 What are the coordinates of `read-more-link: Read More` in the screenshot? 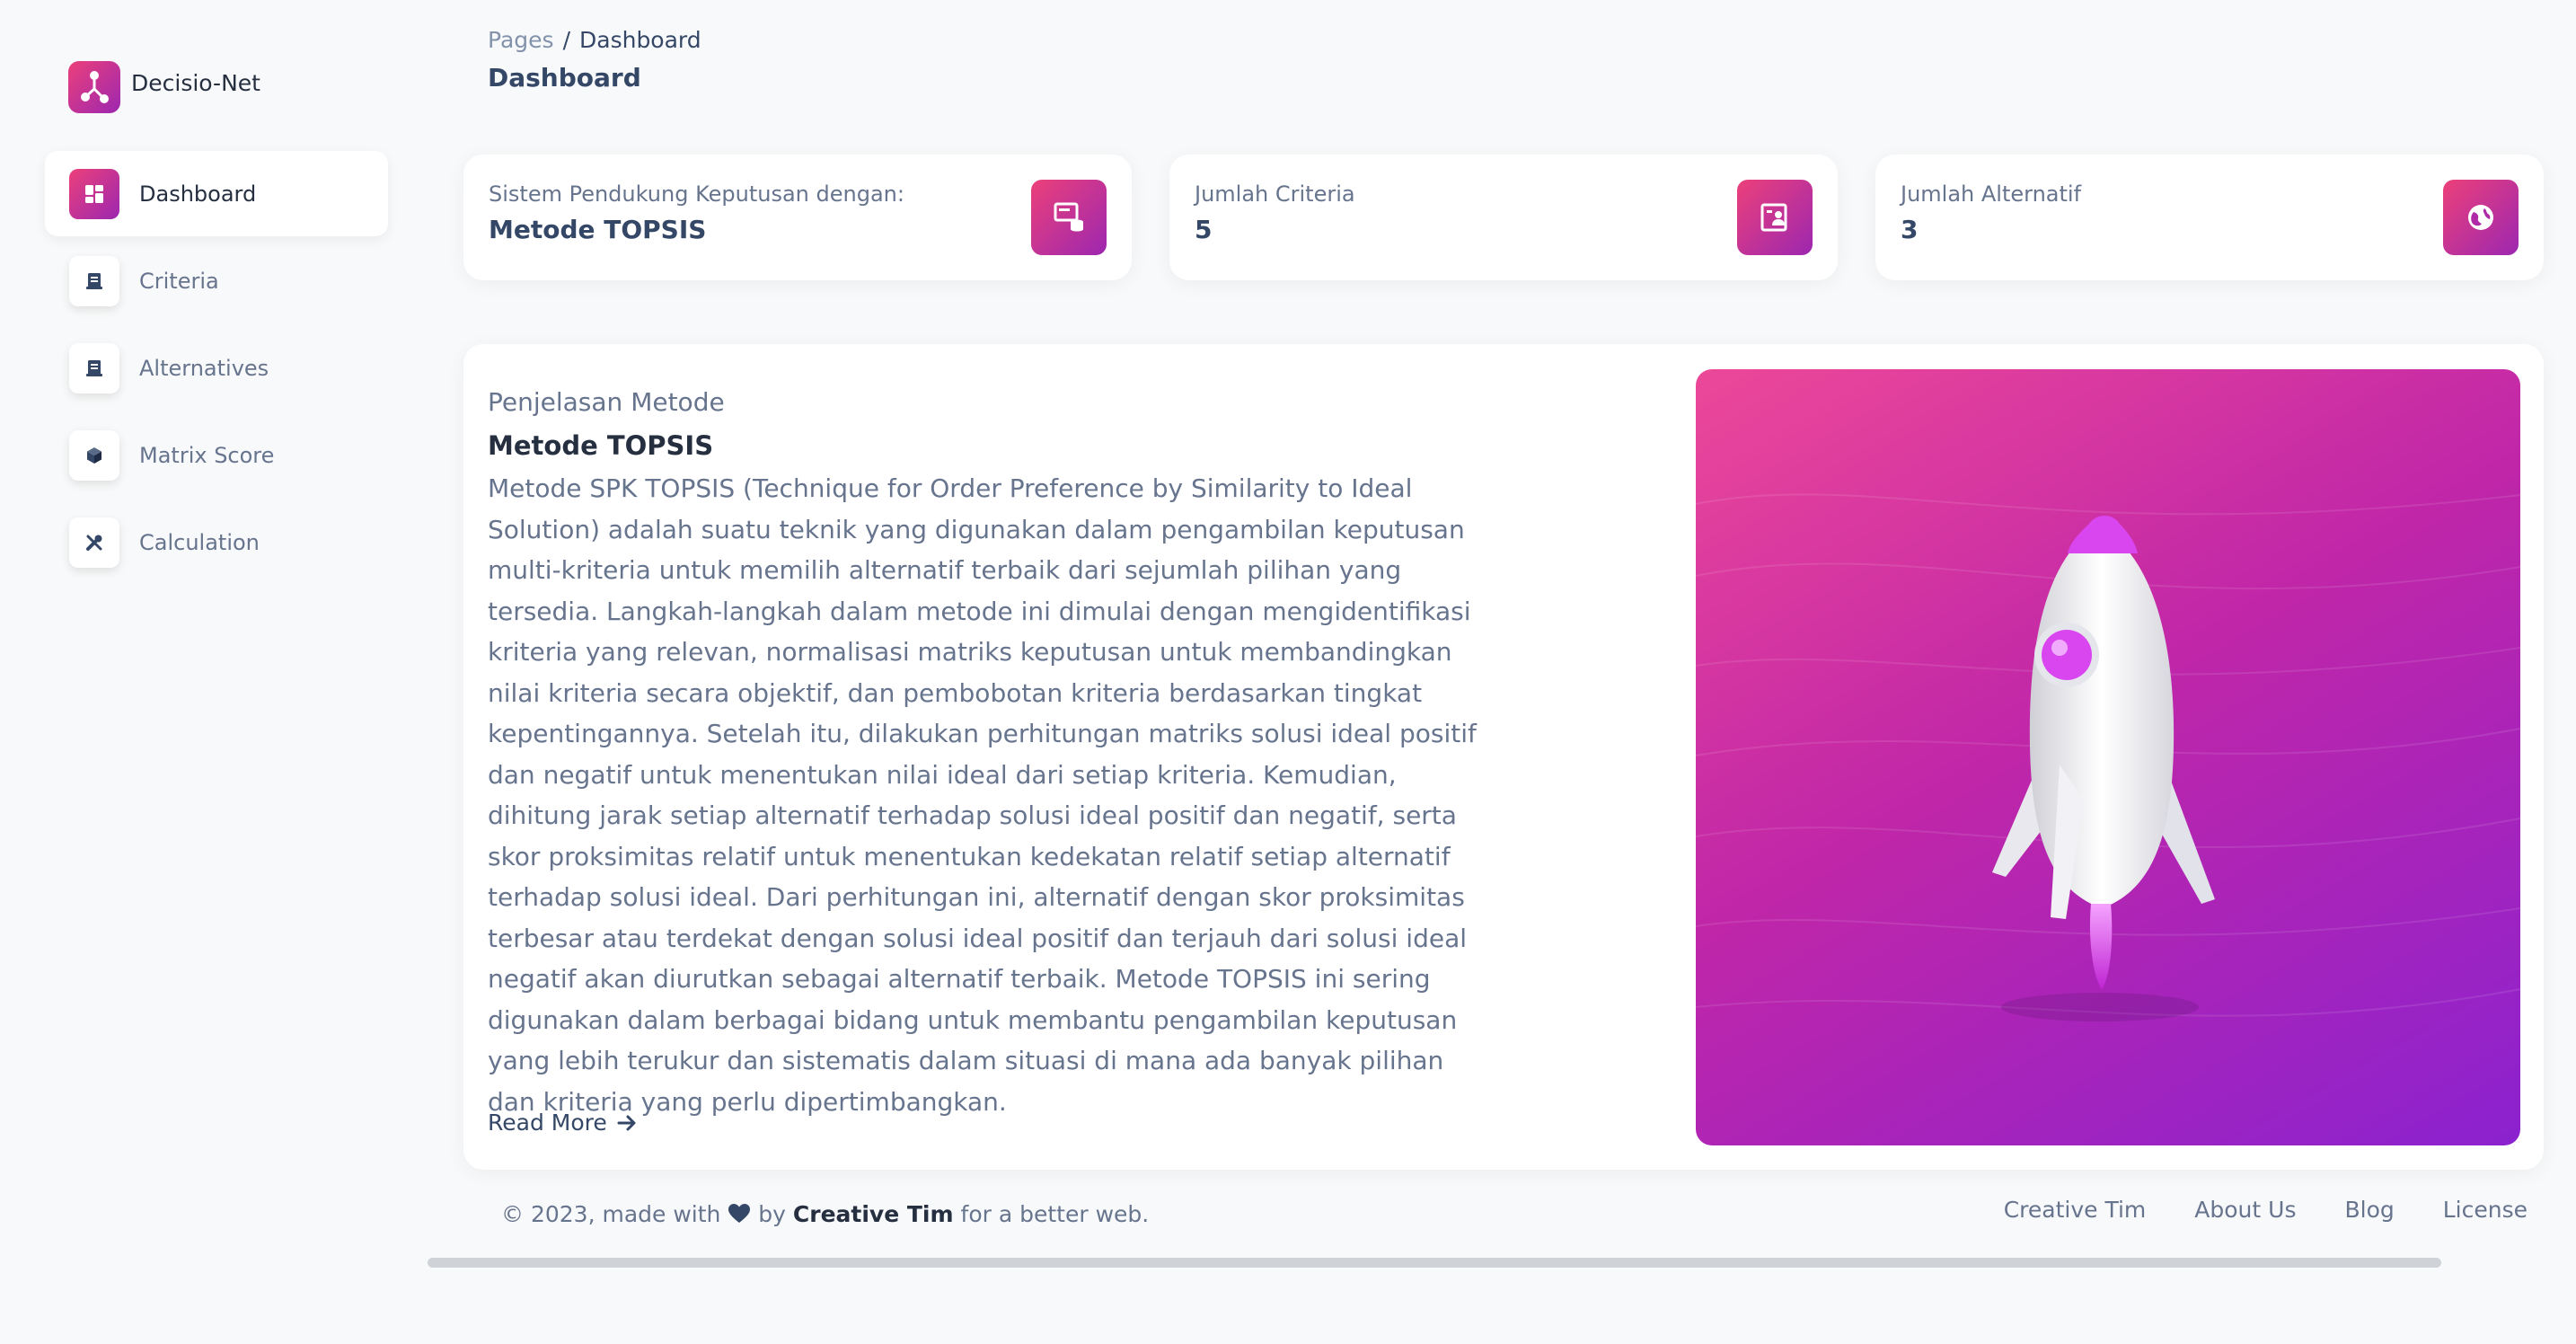 It's located at (563, 1123).